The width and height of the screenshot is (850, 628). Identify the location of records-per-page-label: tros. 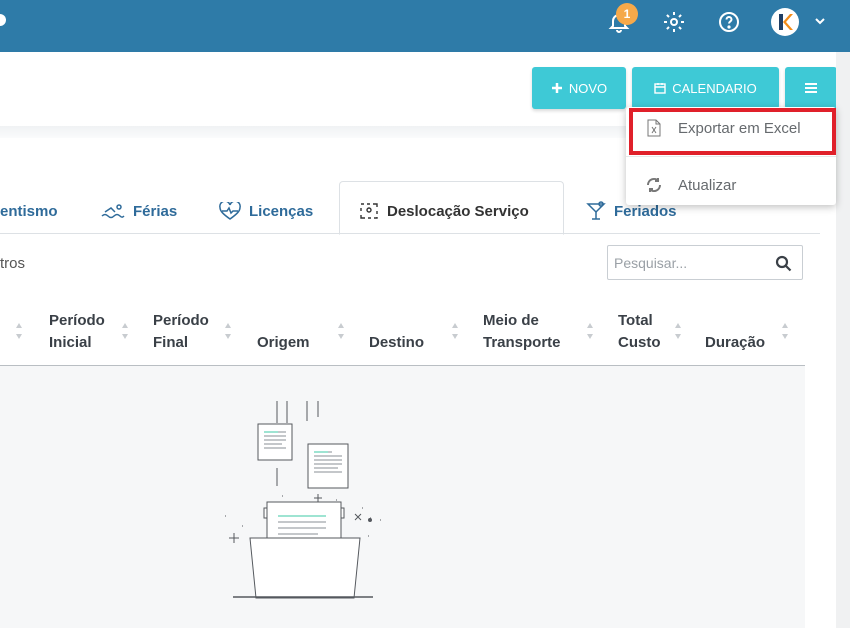
(13, 263).